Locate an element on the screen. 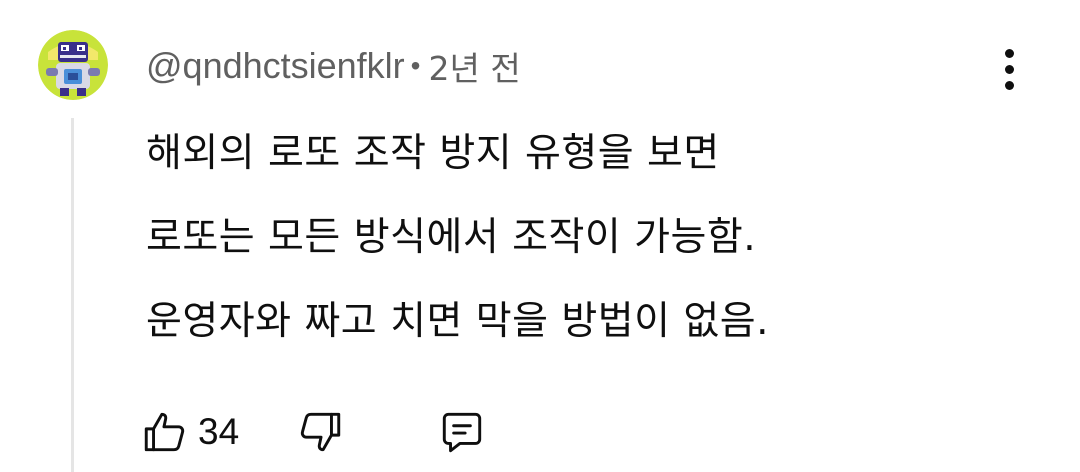  comment-timestamp: 2년 전 is located at coordinates (474, 66).